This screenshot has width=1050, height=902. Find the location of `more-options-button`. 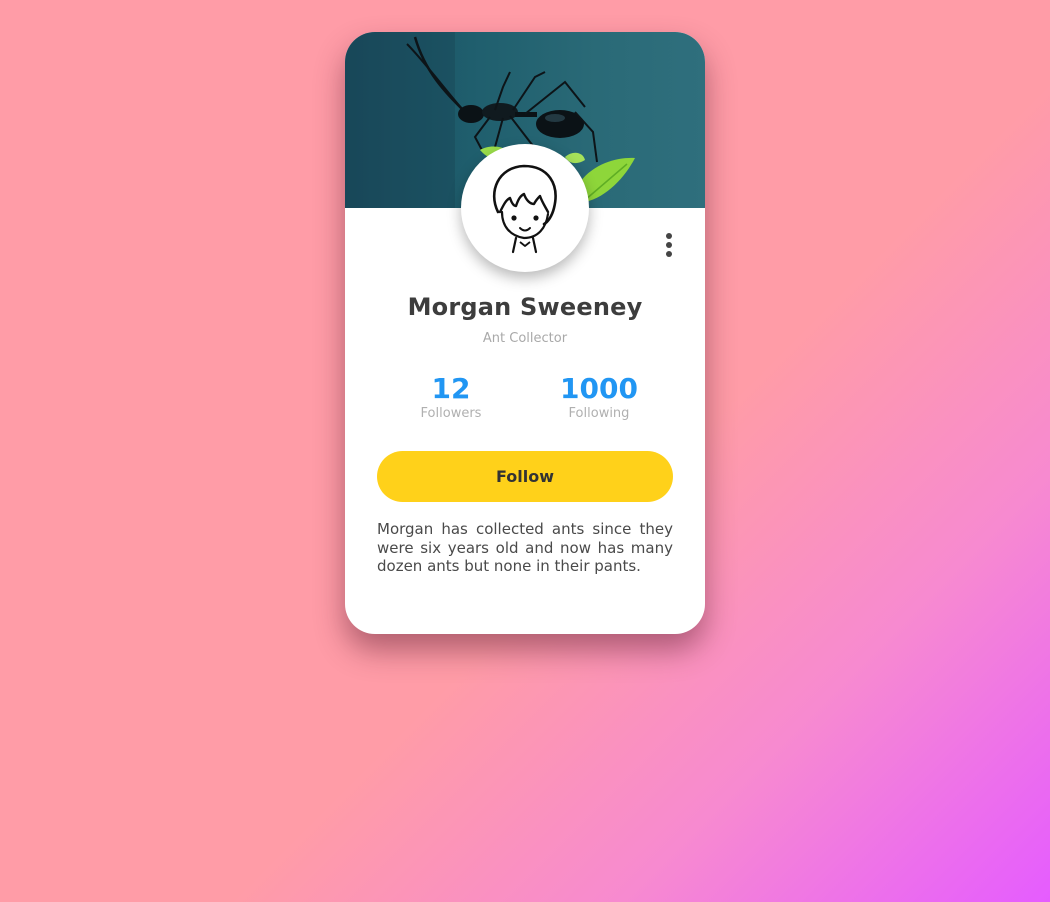

more-options-button is located at coordinates (669, 245).